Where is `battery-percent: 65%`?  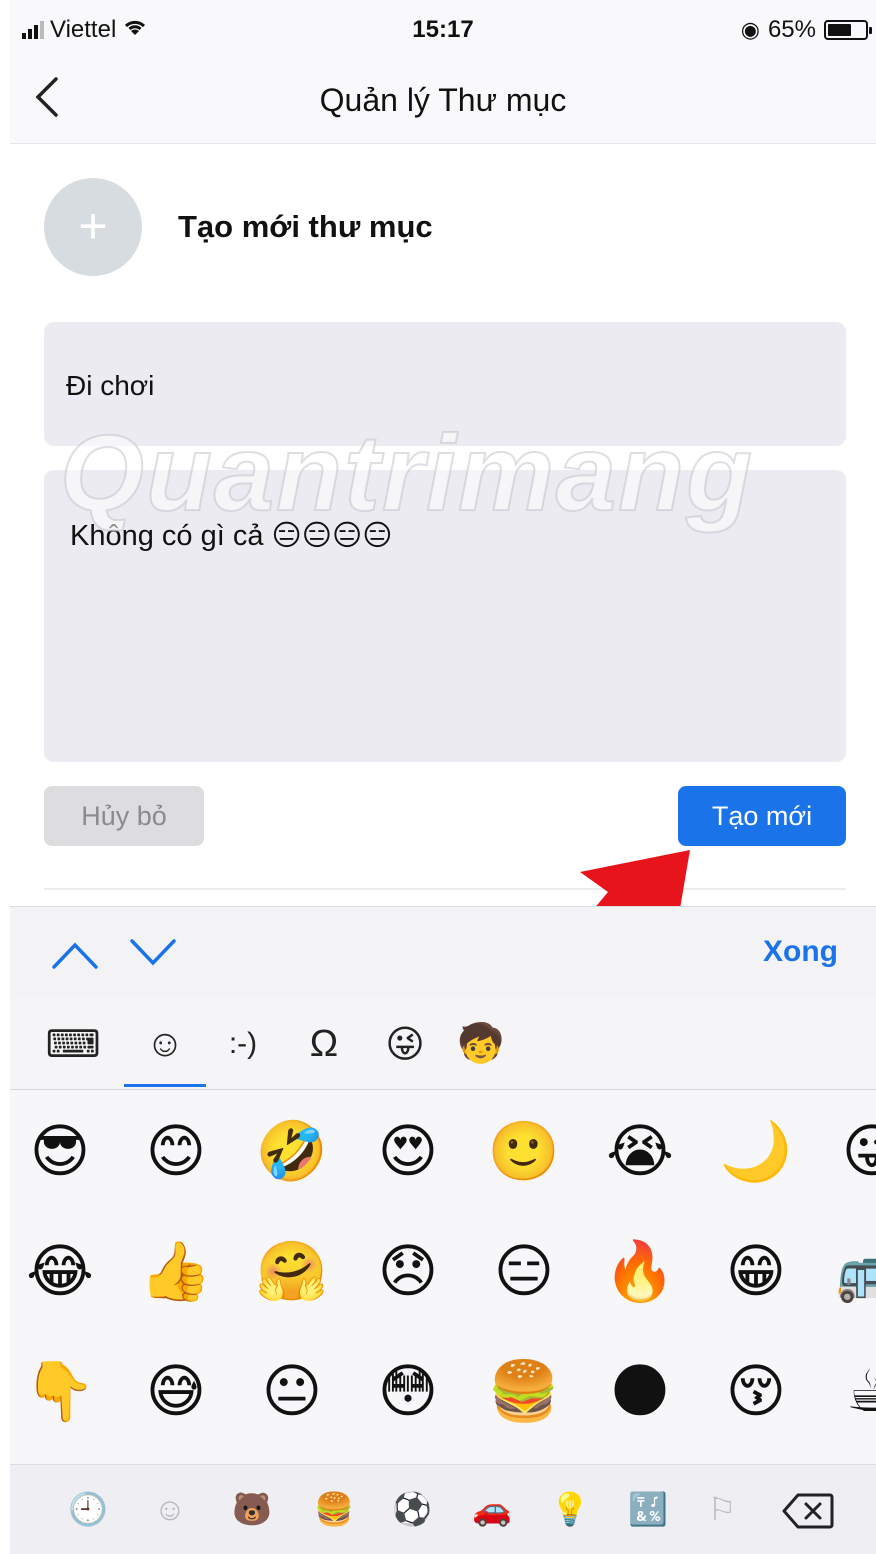
battery-percent: 65% is located at coordinates (791, 29).